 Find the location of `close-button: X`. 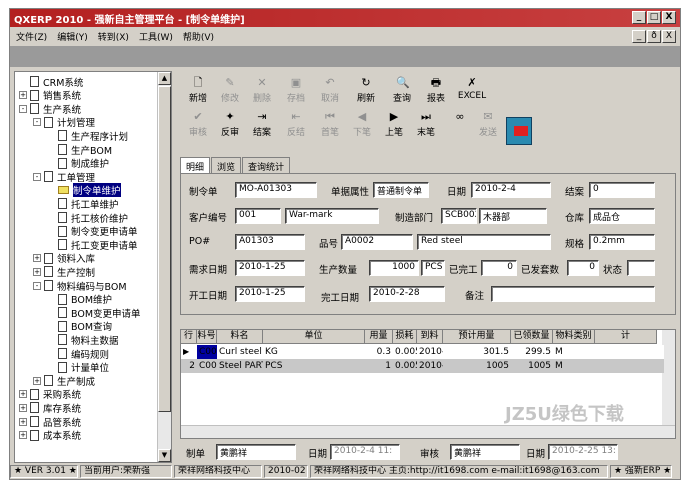

close-button: X is located at coordinates (669, 17).